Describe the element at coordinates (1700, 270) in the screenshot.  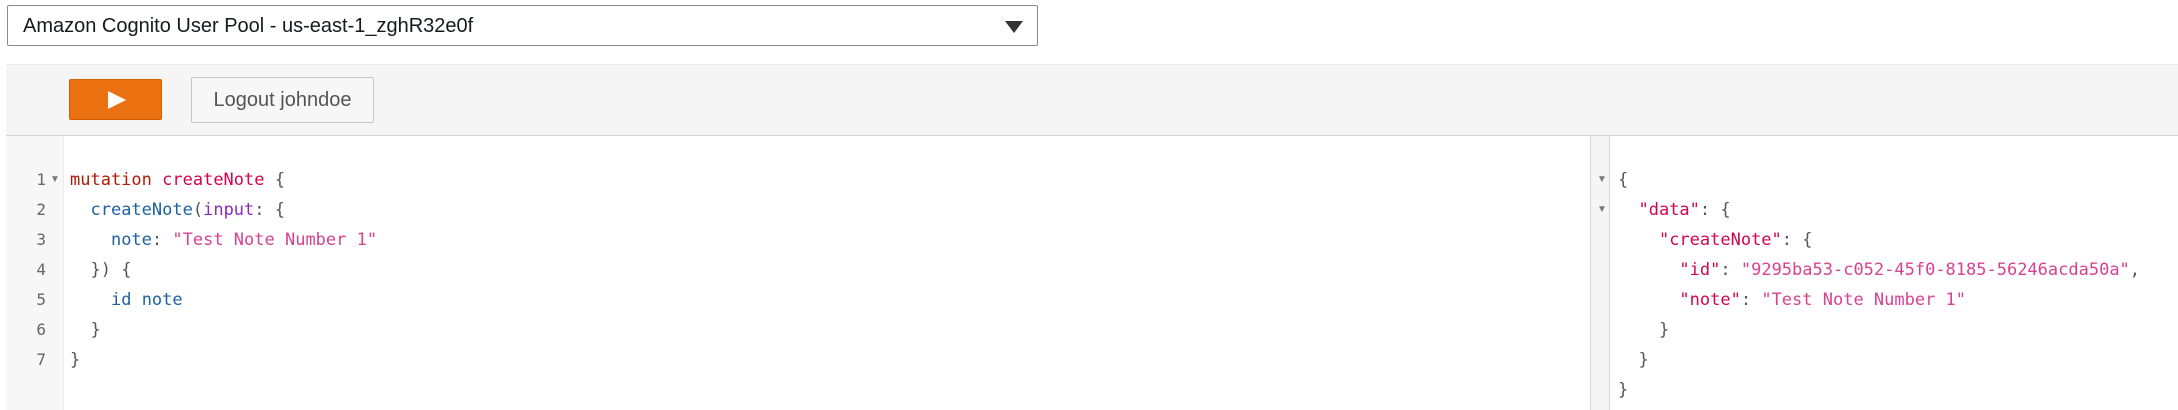
I see `json-key: "id"` at that location.